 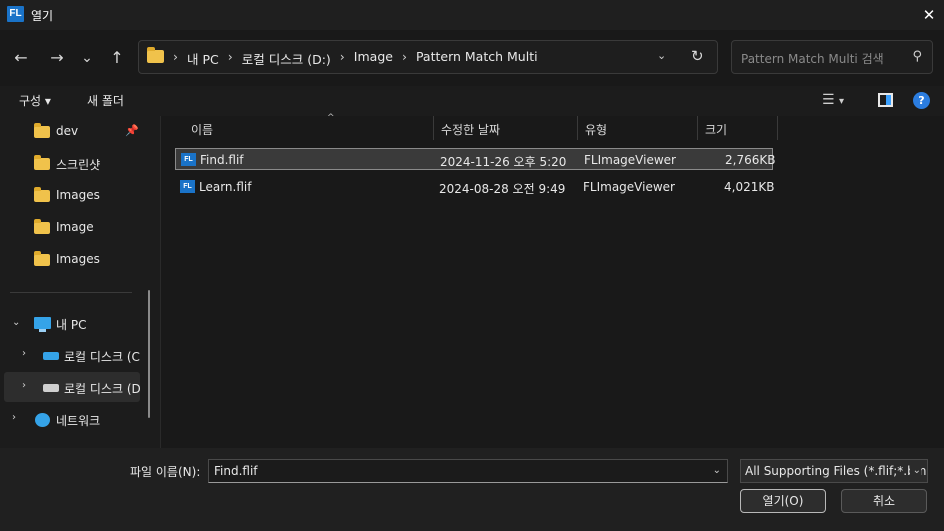 I want to click on close-icon: ✕, so click(x=929, y=15).